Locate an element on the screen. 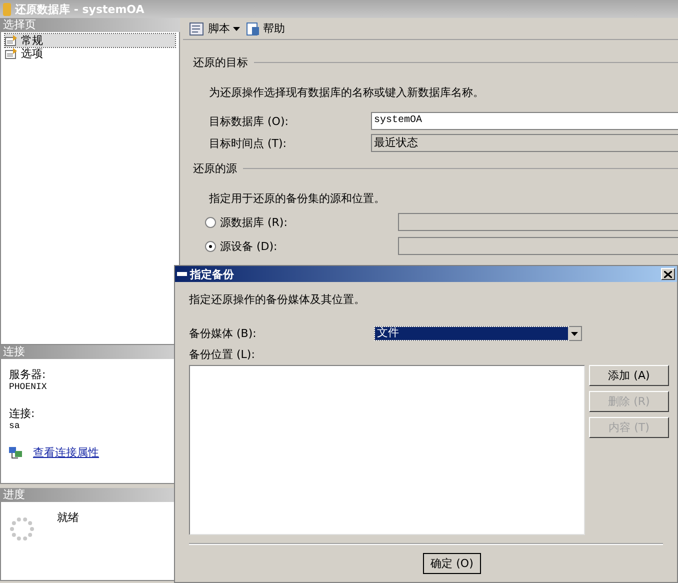 Image resolution: width=678 pixels, height=583 pixels. window-title: 还原数据库 - systemOA is located at coordinates (79, 9).